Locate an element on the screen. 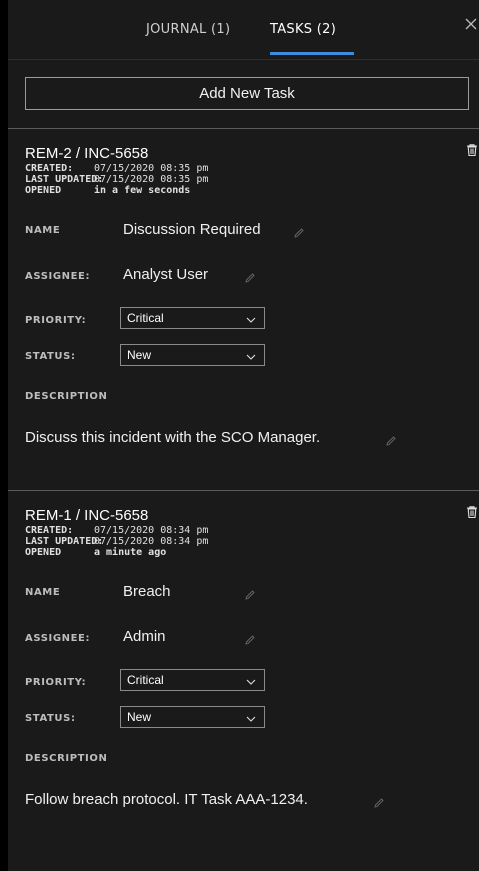  tab-bar: JOURNAL (1) TASKS (2) is located at coordinates (243, 30).